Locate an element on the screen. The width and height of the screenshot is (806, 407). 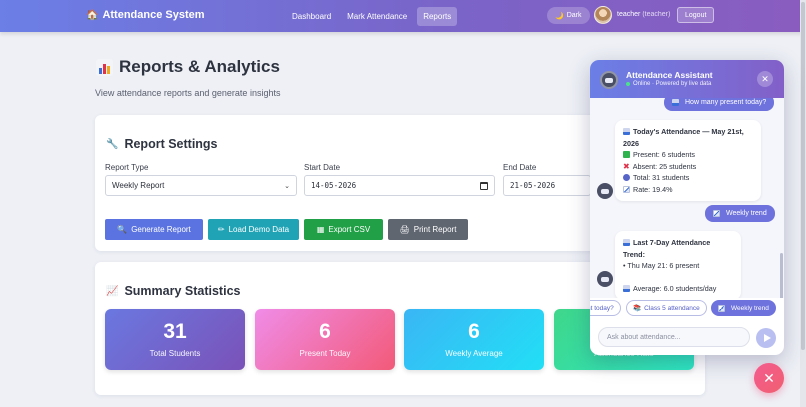
calendar-icon is located at coordinates (484, 185).